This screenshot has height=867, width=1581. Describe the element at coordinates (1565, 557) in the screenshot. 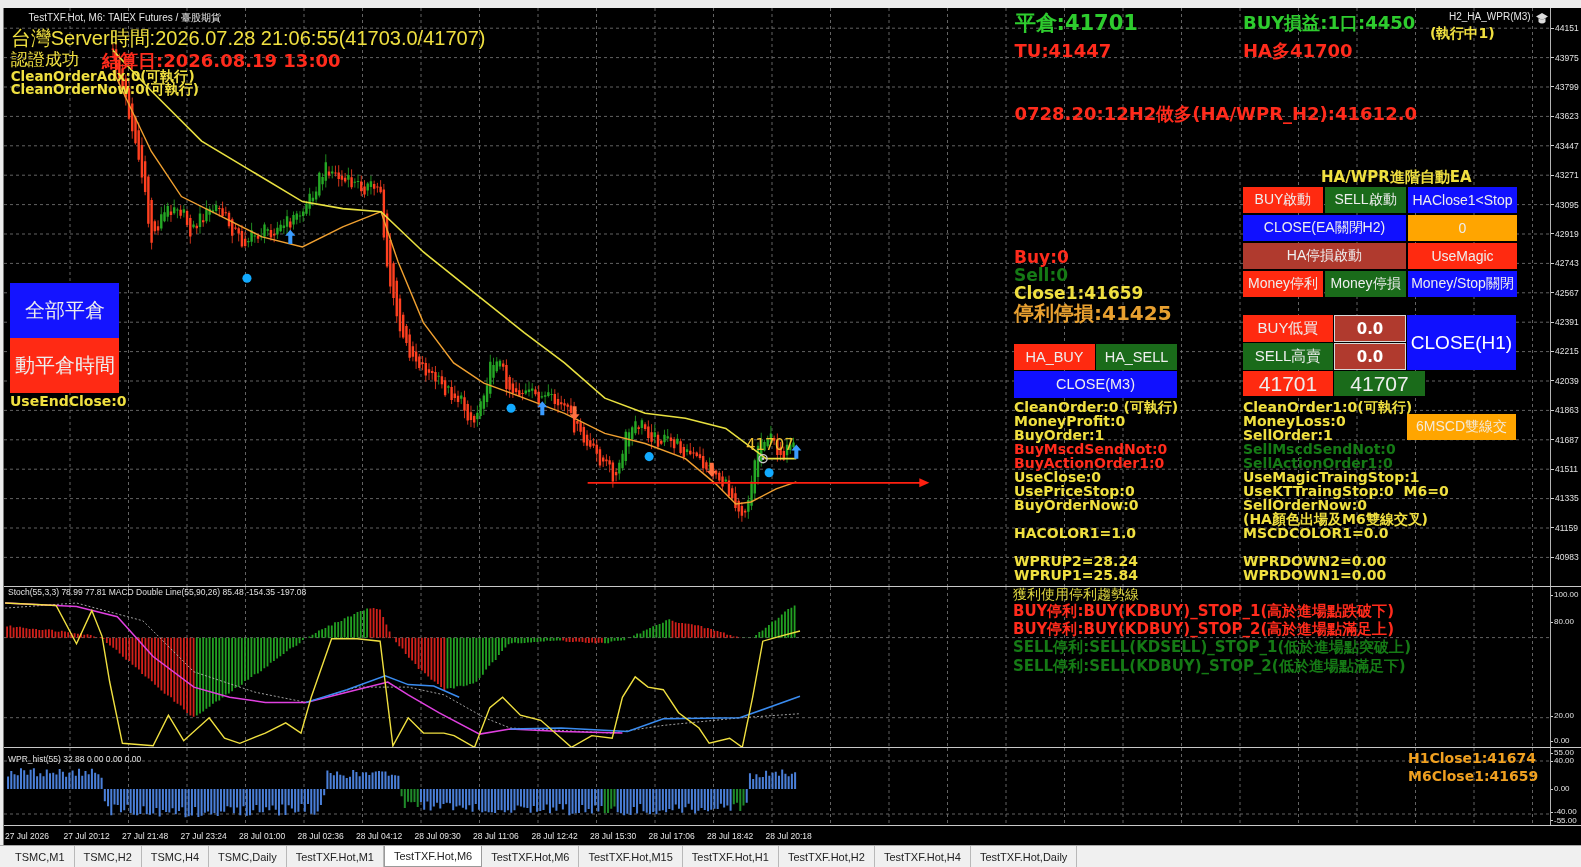

I see `price-axis-label: 40983` at that location.